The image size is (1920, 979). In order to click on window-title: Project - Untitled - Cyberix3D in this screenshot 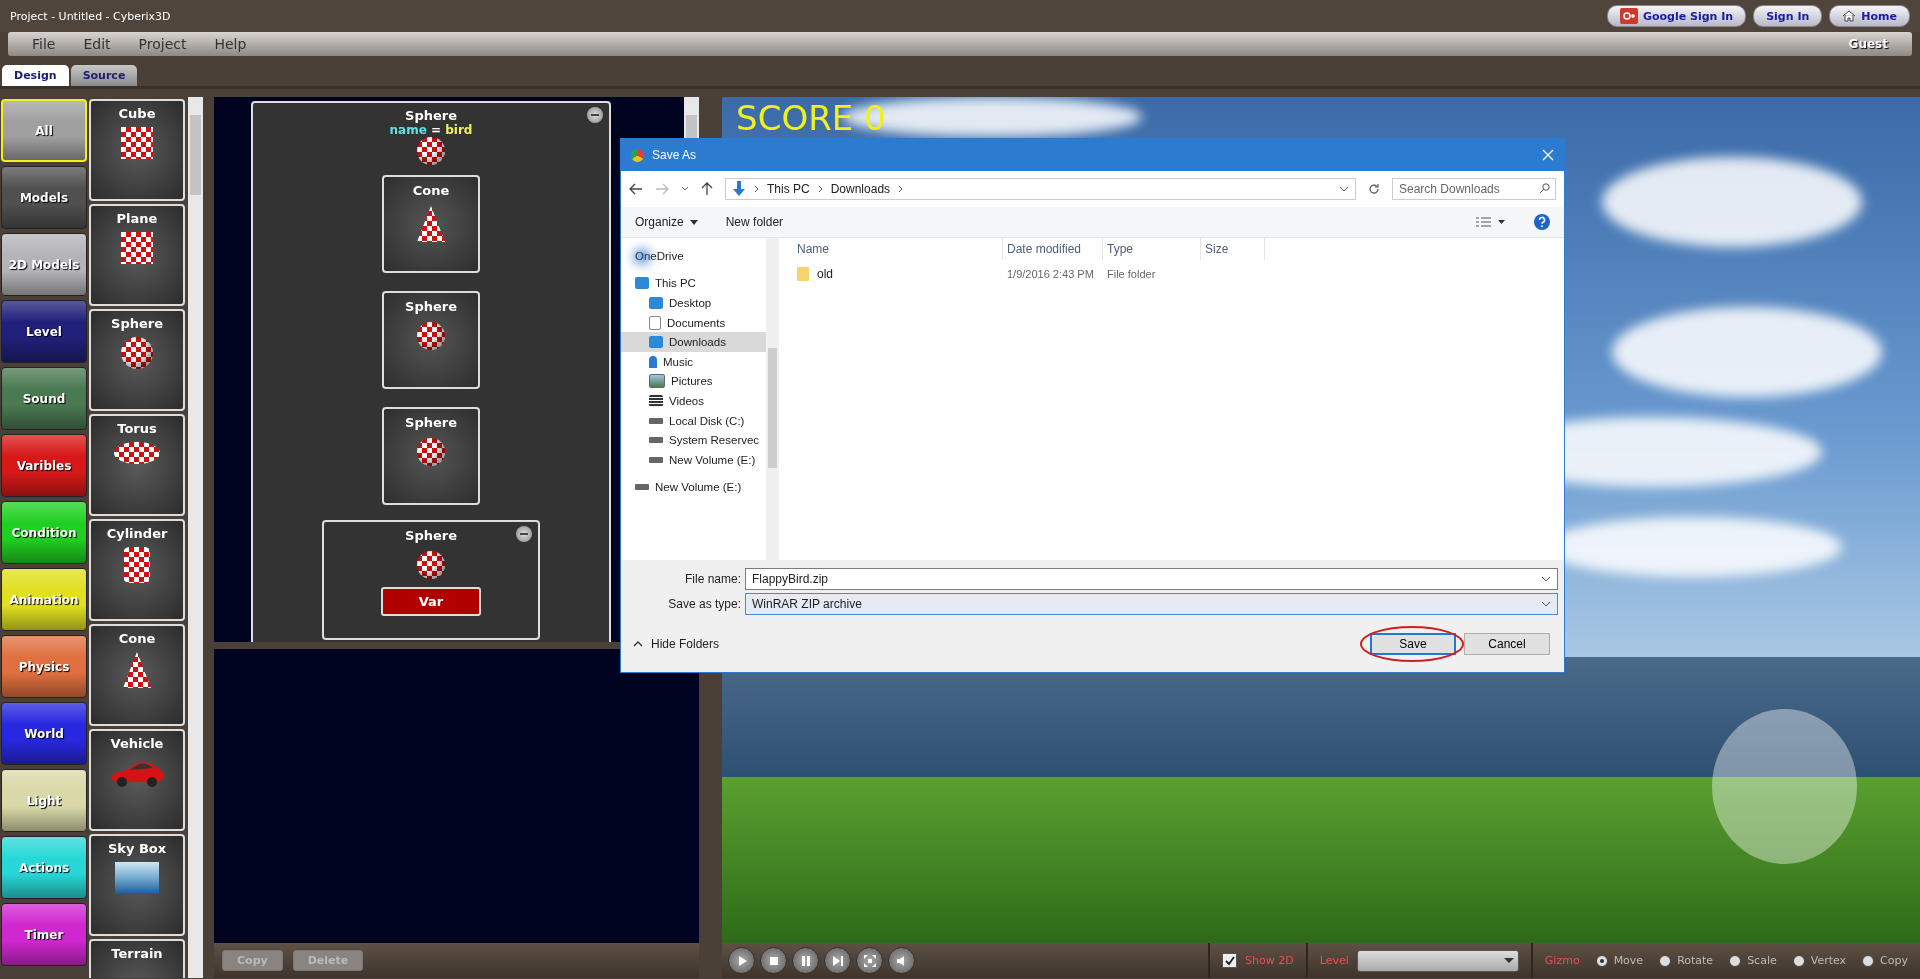, I will do `click(91, 16)`.